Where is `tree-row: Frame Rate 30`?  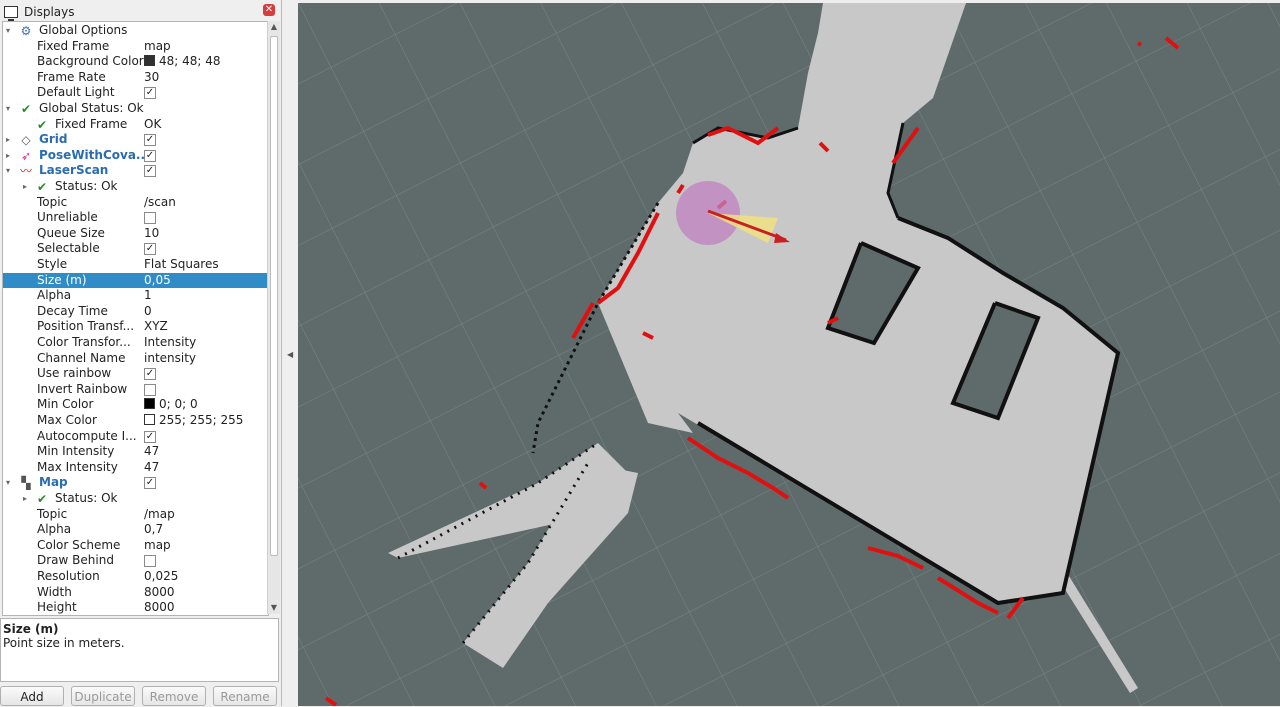 tree-row: Frame Rate 30 is located at coordinates (135, 78).